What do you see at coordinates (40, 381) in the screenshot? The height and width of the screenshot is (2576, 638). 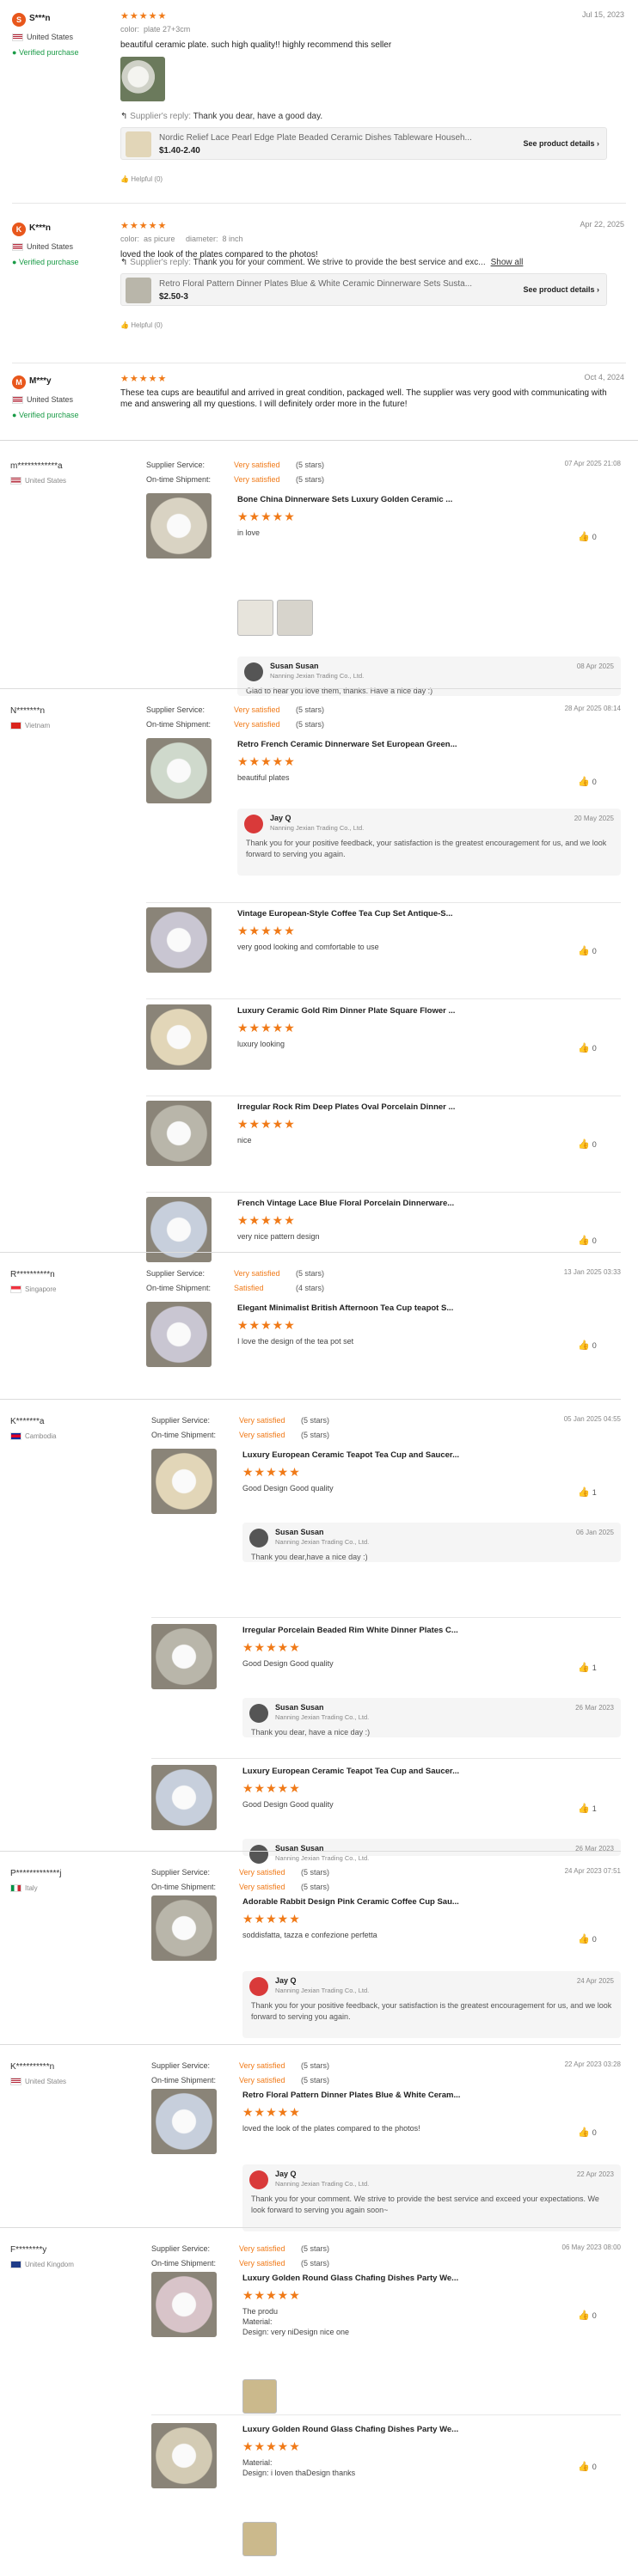 I see `reviewer-name: M***y` at bounding box center [40, 381].